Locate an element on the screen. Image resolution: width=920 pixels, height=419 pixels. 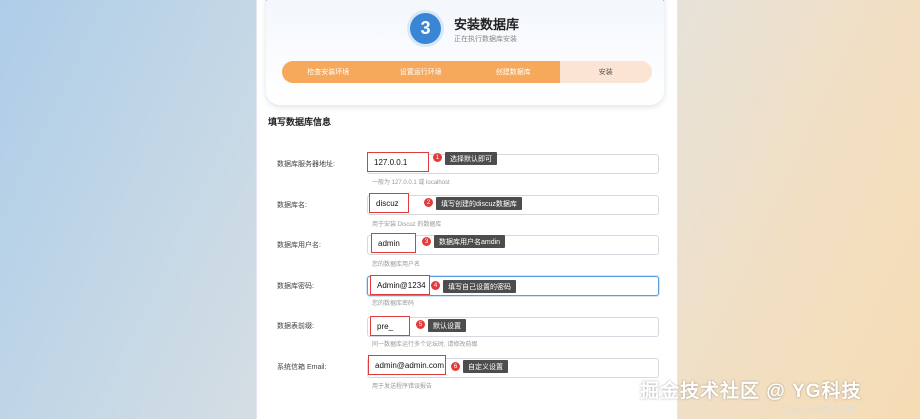
table-prefix-input is located at coordinates (513, 327).